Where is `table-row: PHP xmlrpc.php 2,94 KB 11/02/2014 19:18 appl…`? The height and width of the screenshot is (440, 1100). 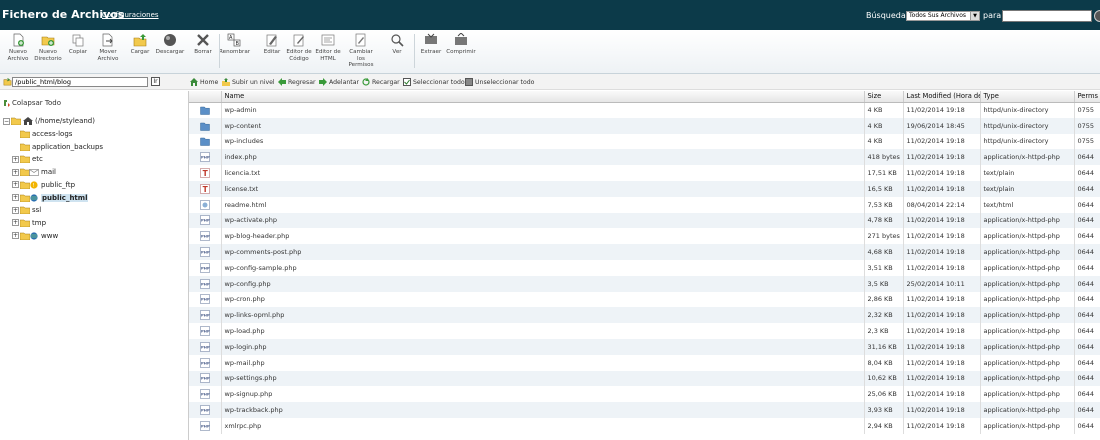
table-row: PHP xmlrpc.php 2,94 KB 11/02/2014 19:18 appl… is located at coordinates (644, 425).